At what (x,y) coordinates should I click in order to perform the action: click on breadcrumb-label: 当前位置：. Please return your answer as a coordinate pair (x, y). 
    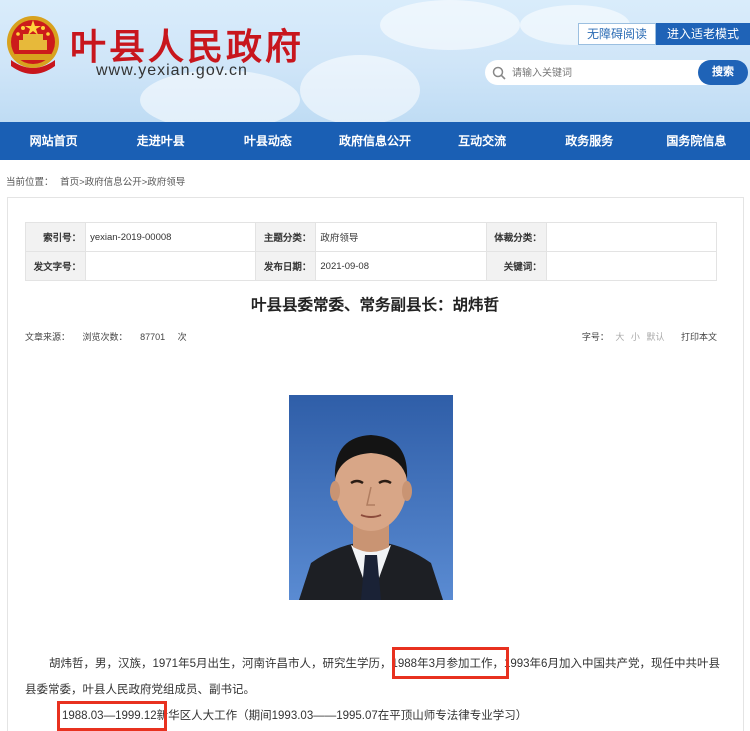
    Looking at the image, I should click on (30, 182).